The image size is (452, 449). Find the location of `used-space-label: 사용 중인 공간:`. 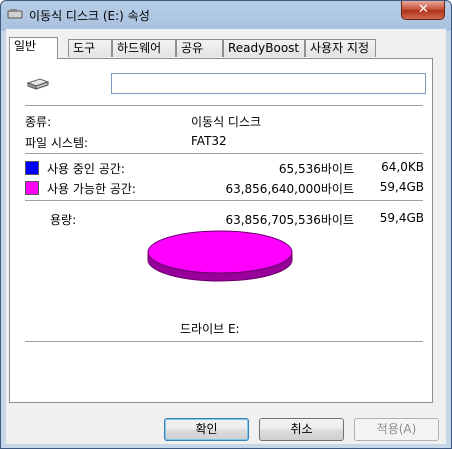

used-space-label: 사용 중인 공간: is located at coordinates (86, 169).